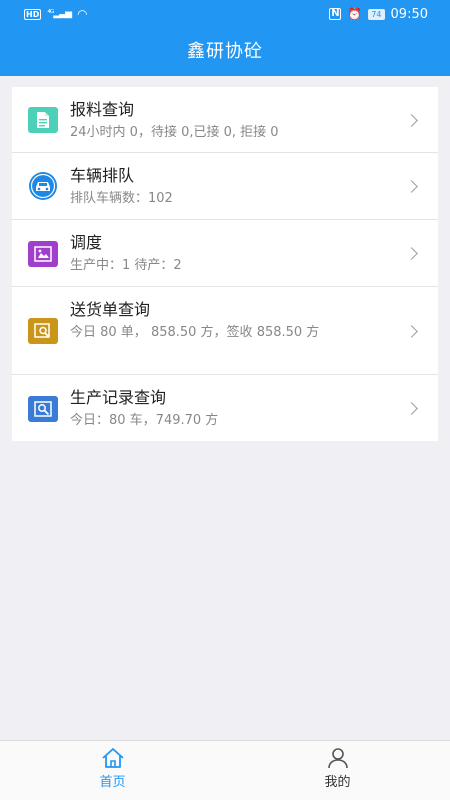  I want to click on menu-item-dispatch: 调度 生产中：1 待产：2, so click(225, 253).